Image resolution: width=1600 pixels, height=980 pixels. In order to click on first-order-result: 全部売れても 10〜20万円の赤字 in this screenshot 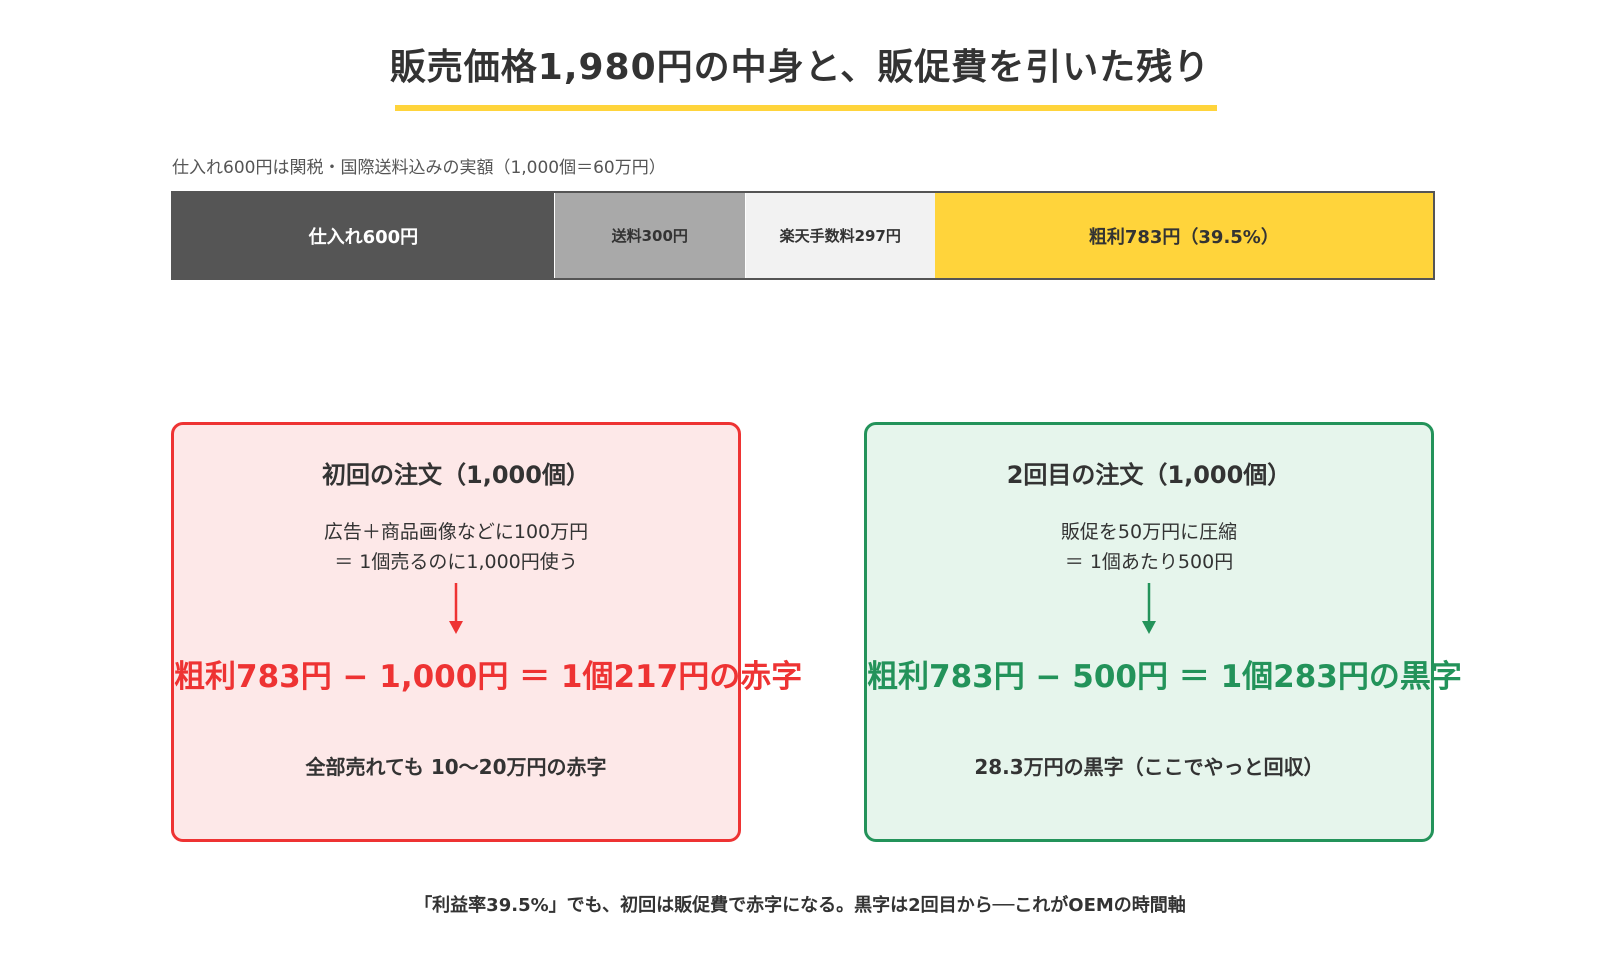, I will do `click(456, 767)`.